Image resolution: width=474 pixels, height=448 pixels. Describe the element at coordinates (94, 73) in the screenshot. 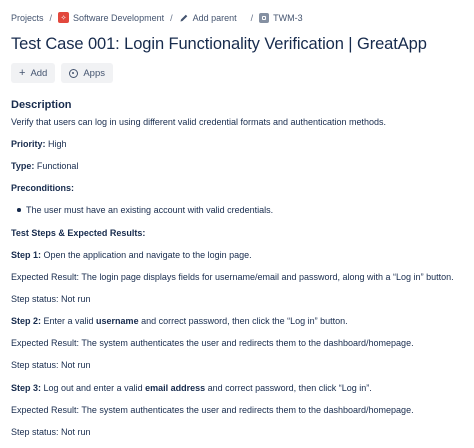

I see `apps-button-label: Apps` at that location.